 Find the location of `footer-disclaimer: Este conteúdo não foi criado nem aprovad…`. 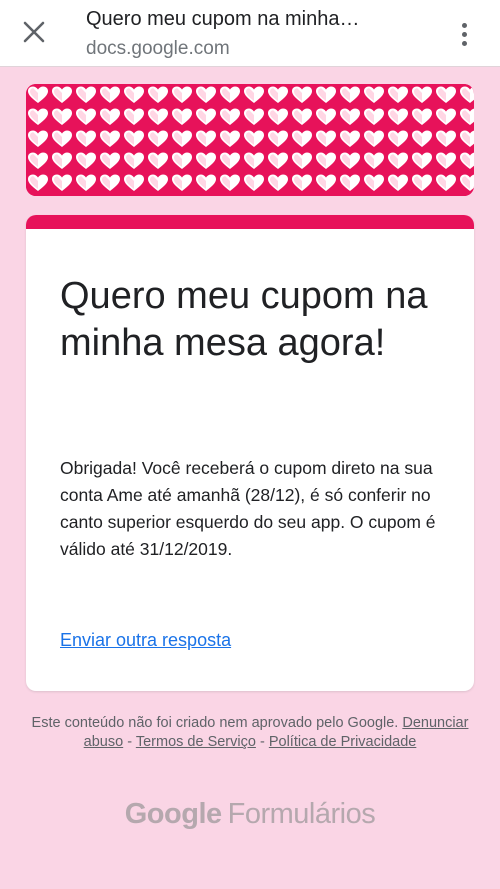

footer-disclaimer: Este conteúdo não foi criado nem aprovad… is located at coordinates (250, 733).